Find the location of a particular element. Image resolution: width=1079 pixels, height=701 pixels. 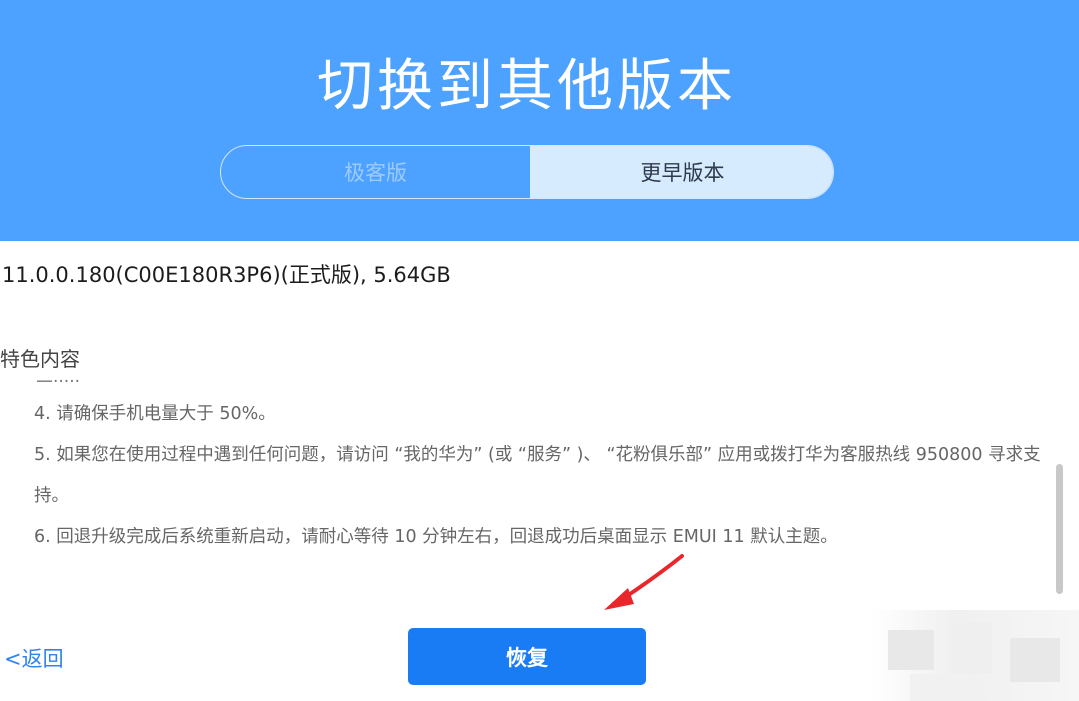

version-tabs: 极客版 更早版本 is located at coordinates (527, 172).